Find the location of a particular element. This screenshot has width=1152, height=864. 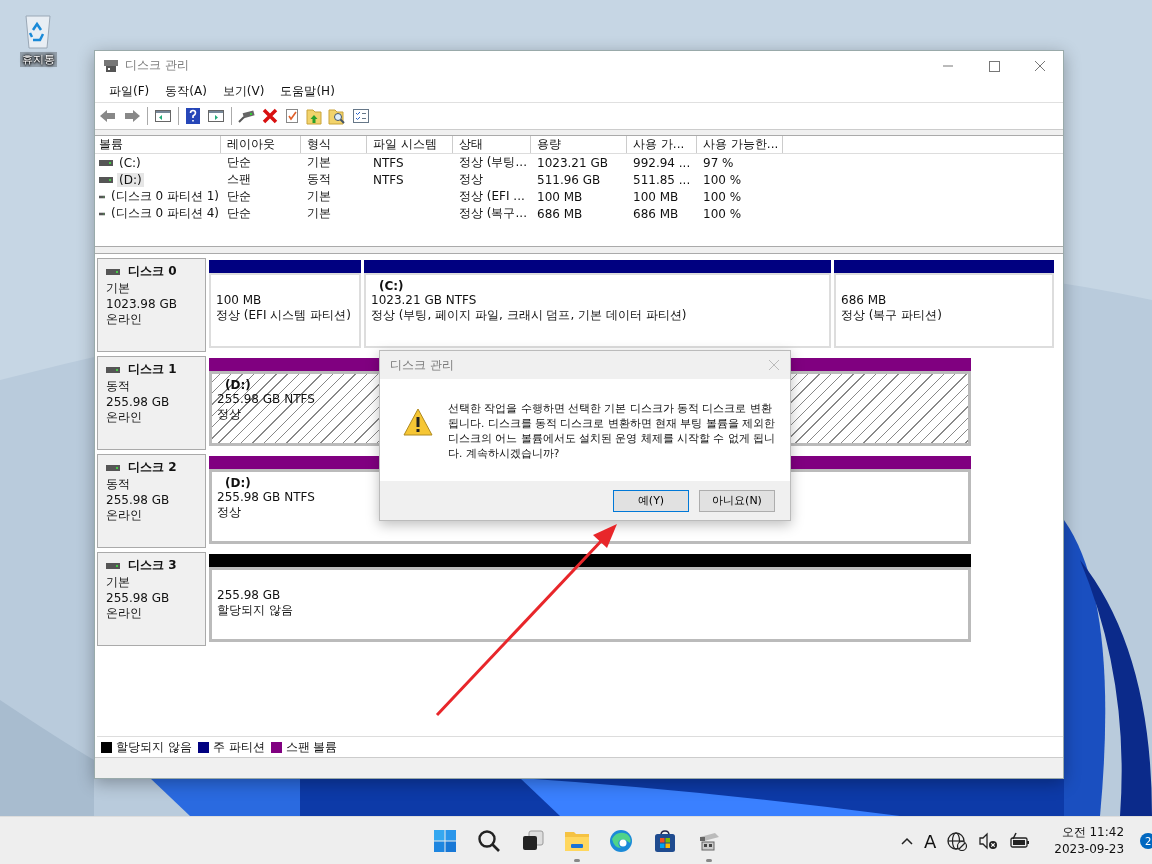

action-pane-icon is located at coordinates (216, 116).